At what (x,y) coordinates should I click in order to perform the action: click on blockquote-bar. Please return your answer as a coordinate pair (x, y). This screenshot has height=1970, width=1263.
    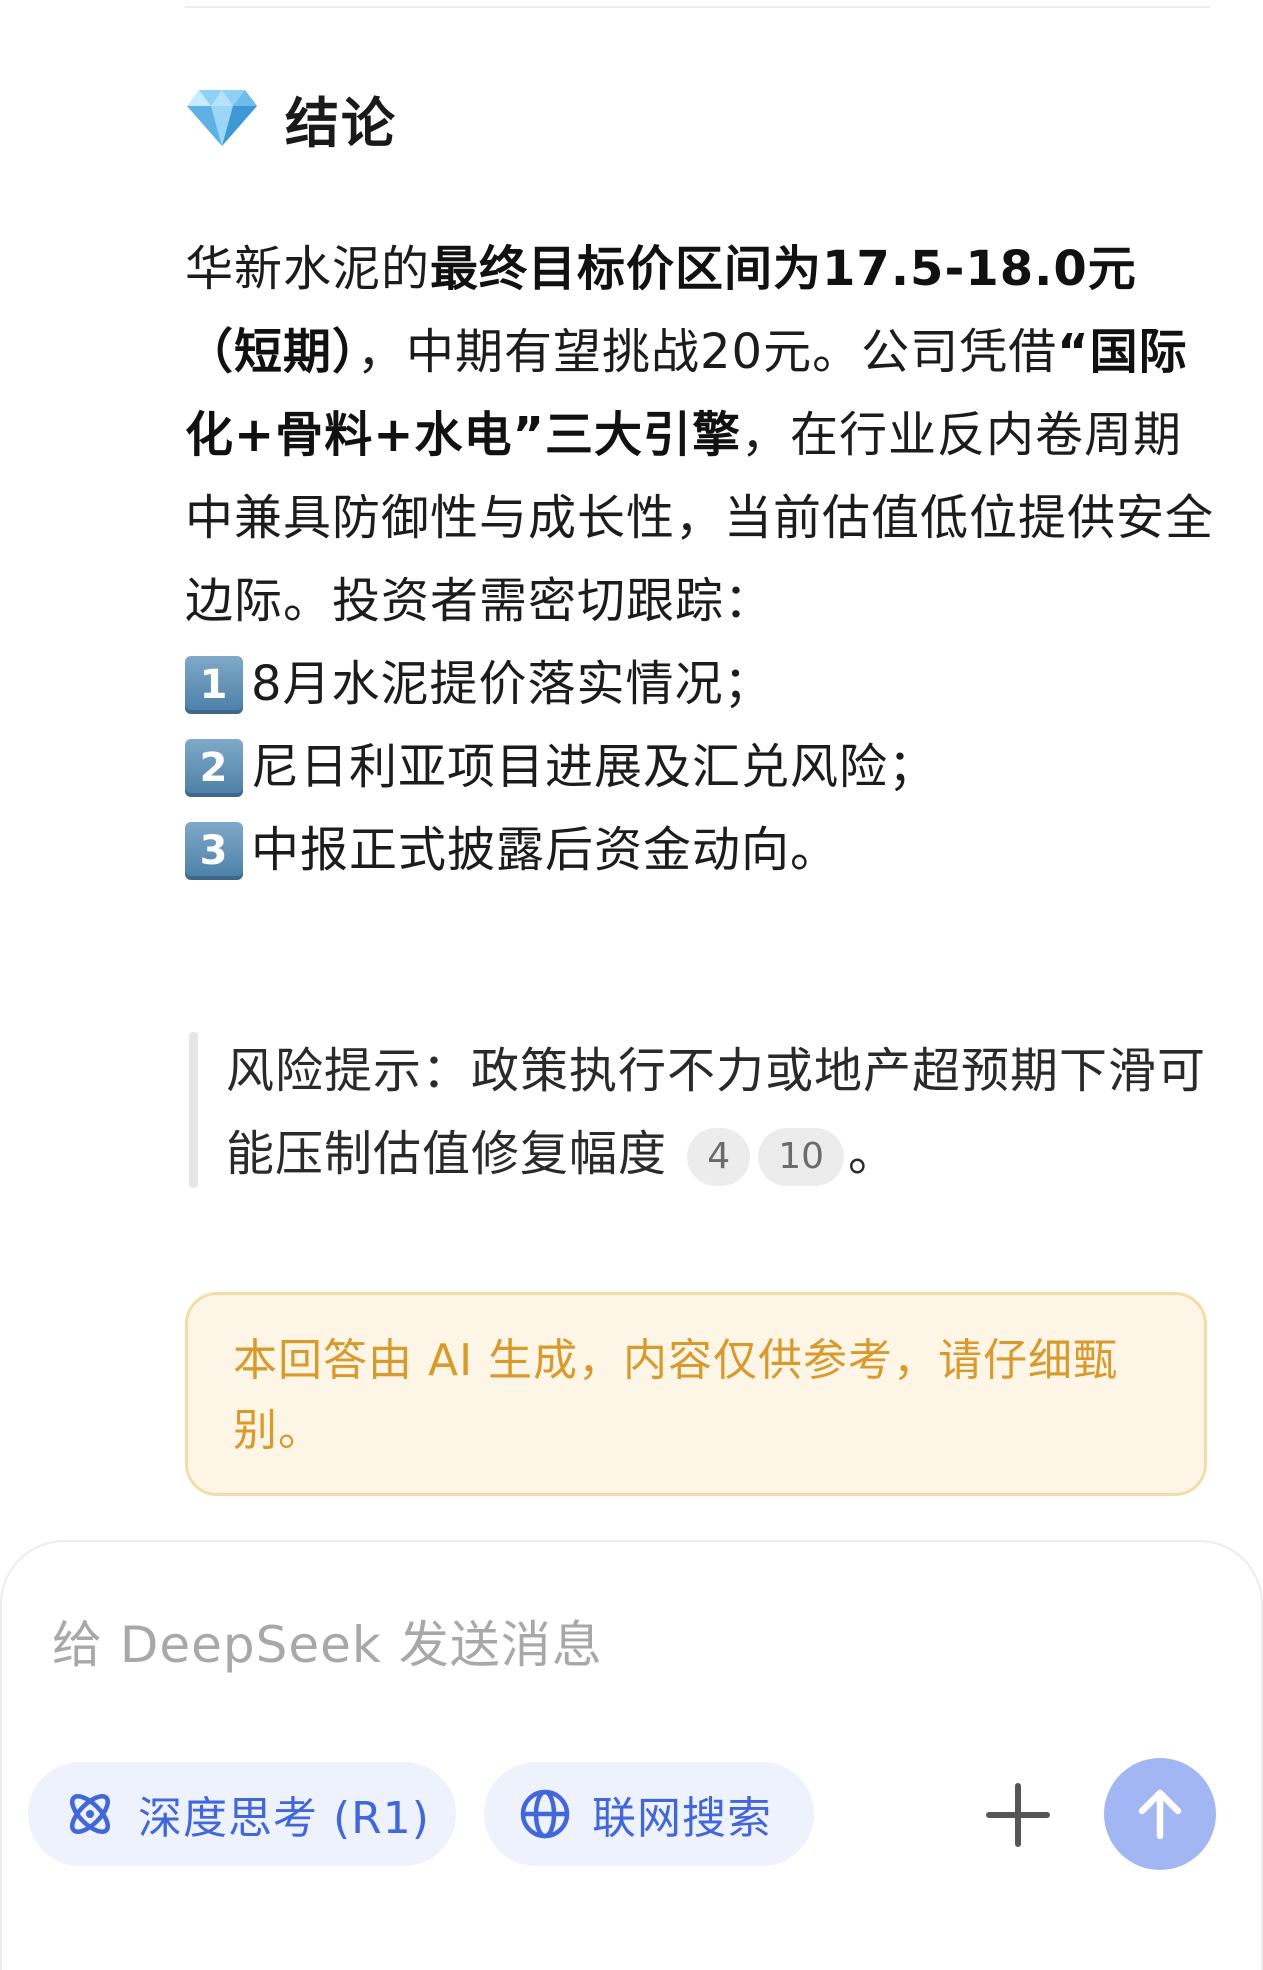
    Looking at the image, I should click on (193, 1110).